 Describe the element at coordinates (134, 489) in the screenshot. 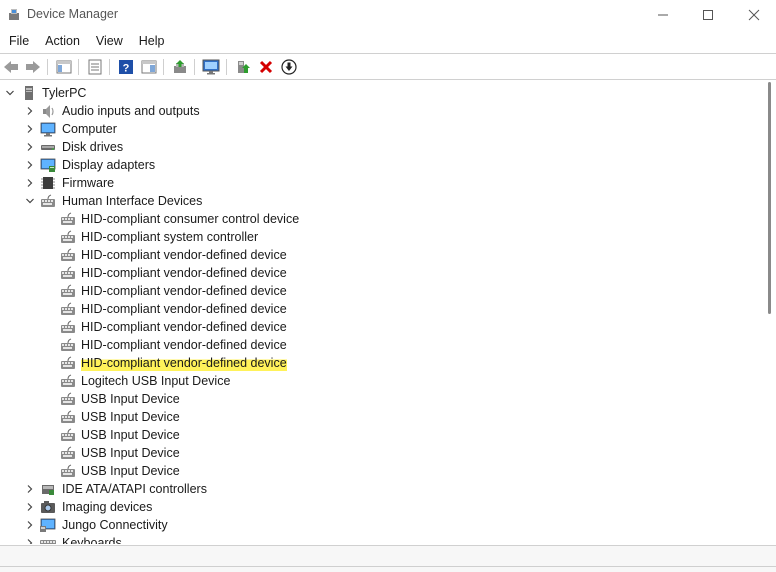

I see `category-ide-label: IDE ATA/ATAPI controllers` at that location.